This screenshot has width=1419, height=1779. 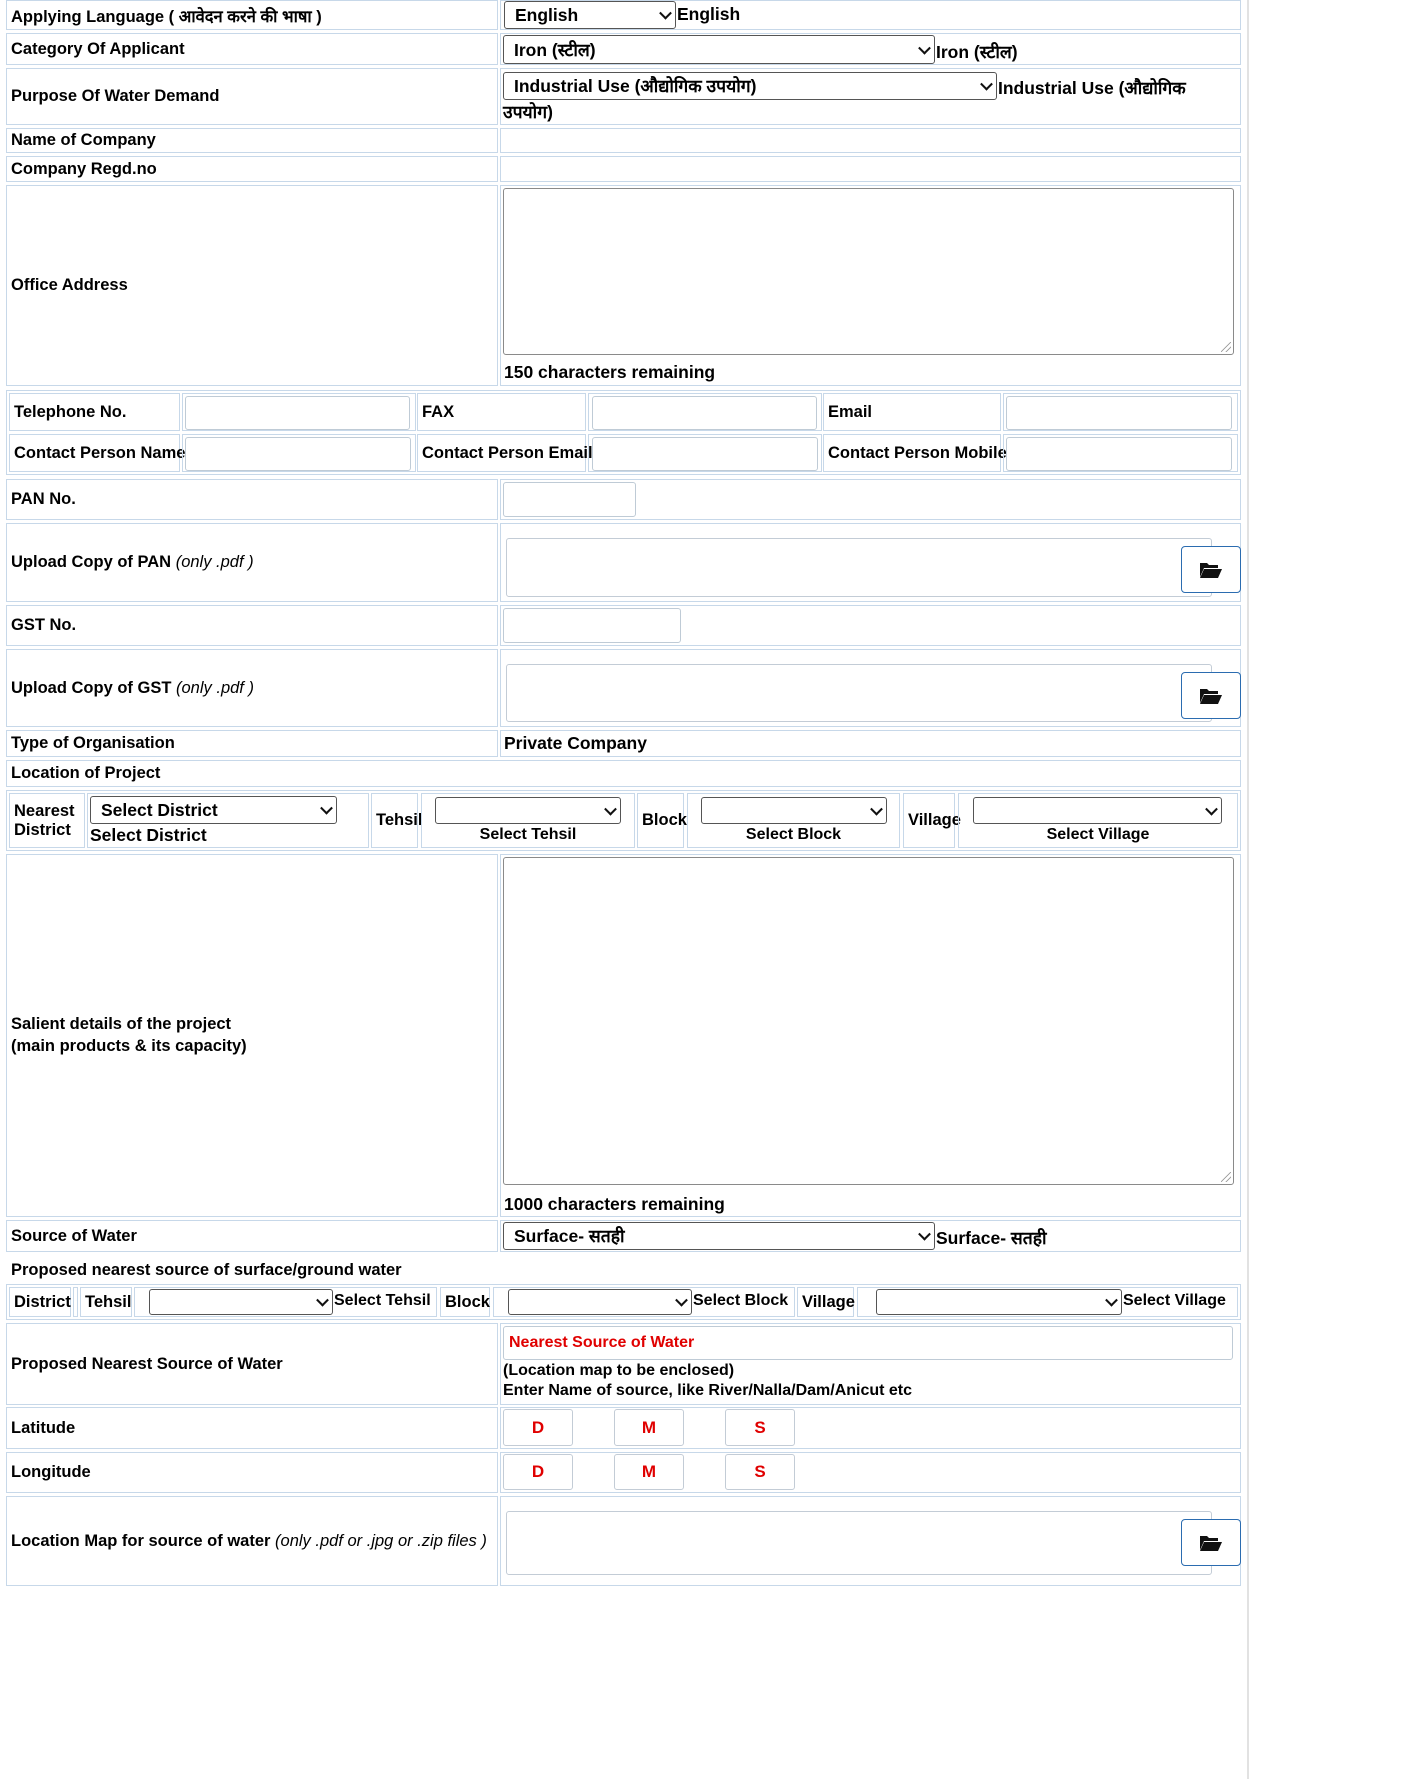 What do you see at coordinates (592, 625) in the screenshot?
I see `gst-input` at bounding box center [592, 625].